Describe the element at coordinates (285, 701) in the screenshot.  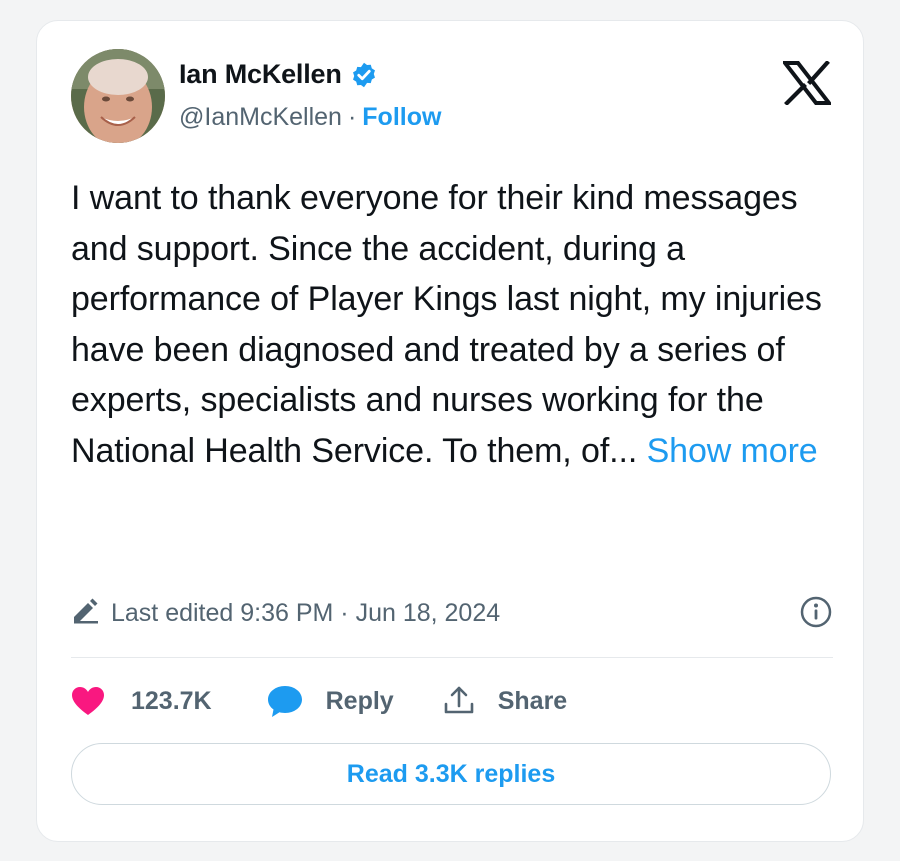
I see `speech-bubble-icon` at that location.